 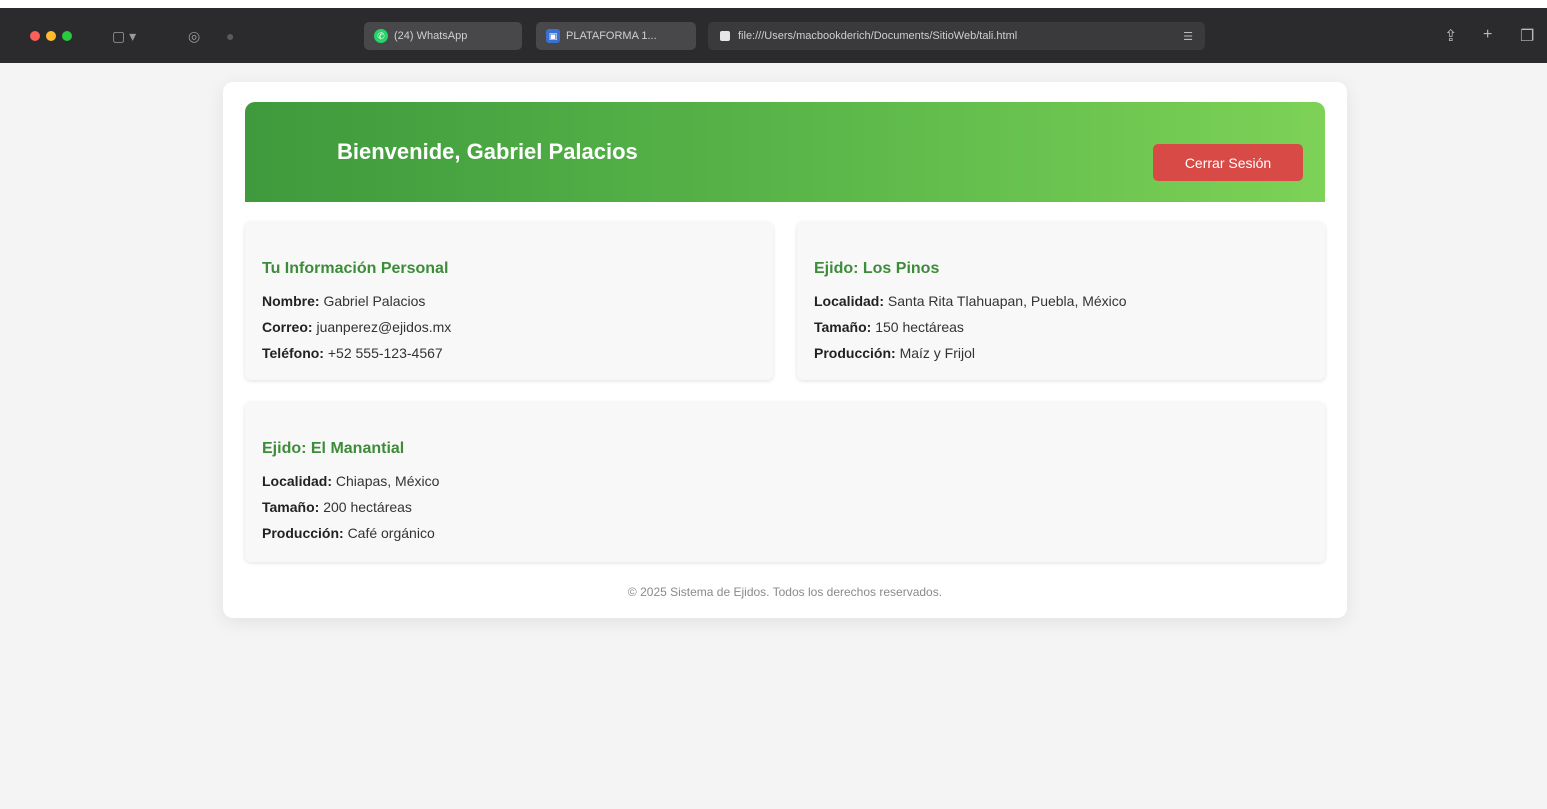 I want to click on tab-whatsapp: ✆ (24) WhatsApp, so click(x=443, y=36).